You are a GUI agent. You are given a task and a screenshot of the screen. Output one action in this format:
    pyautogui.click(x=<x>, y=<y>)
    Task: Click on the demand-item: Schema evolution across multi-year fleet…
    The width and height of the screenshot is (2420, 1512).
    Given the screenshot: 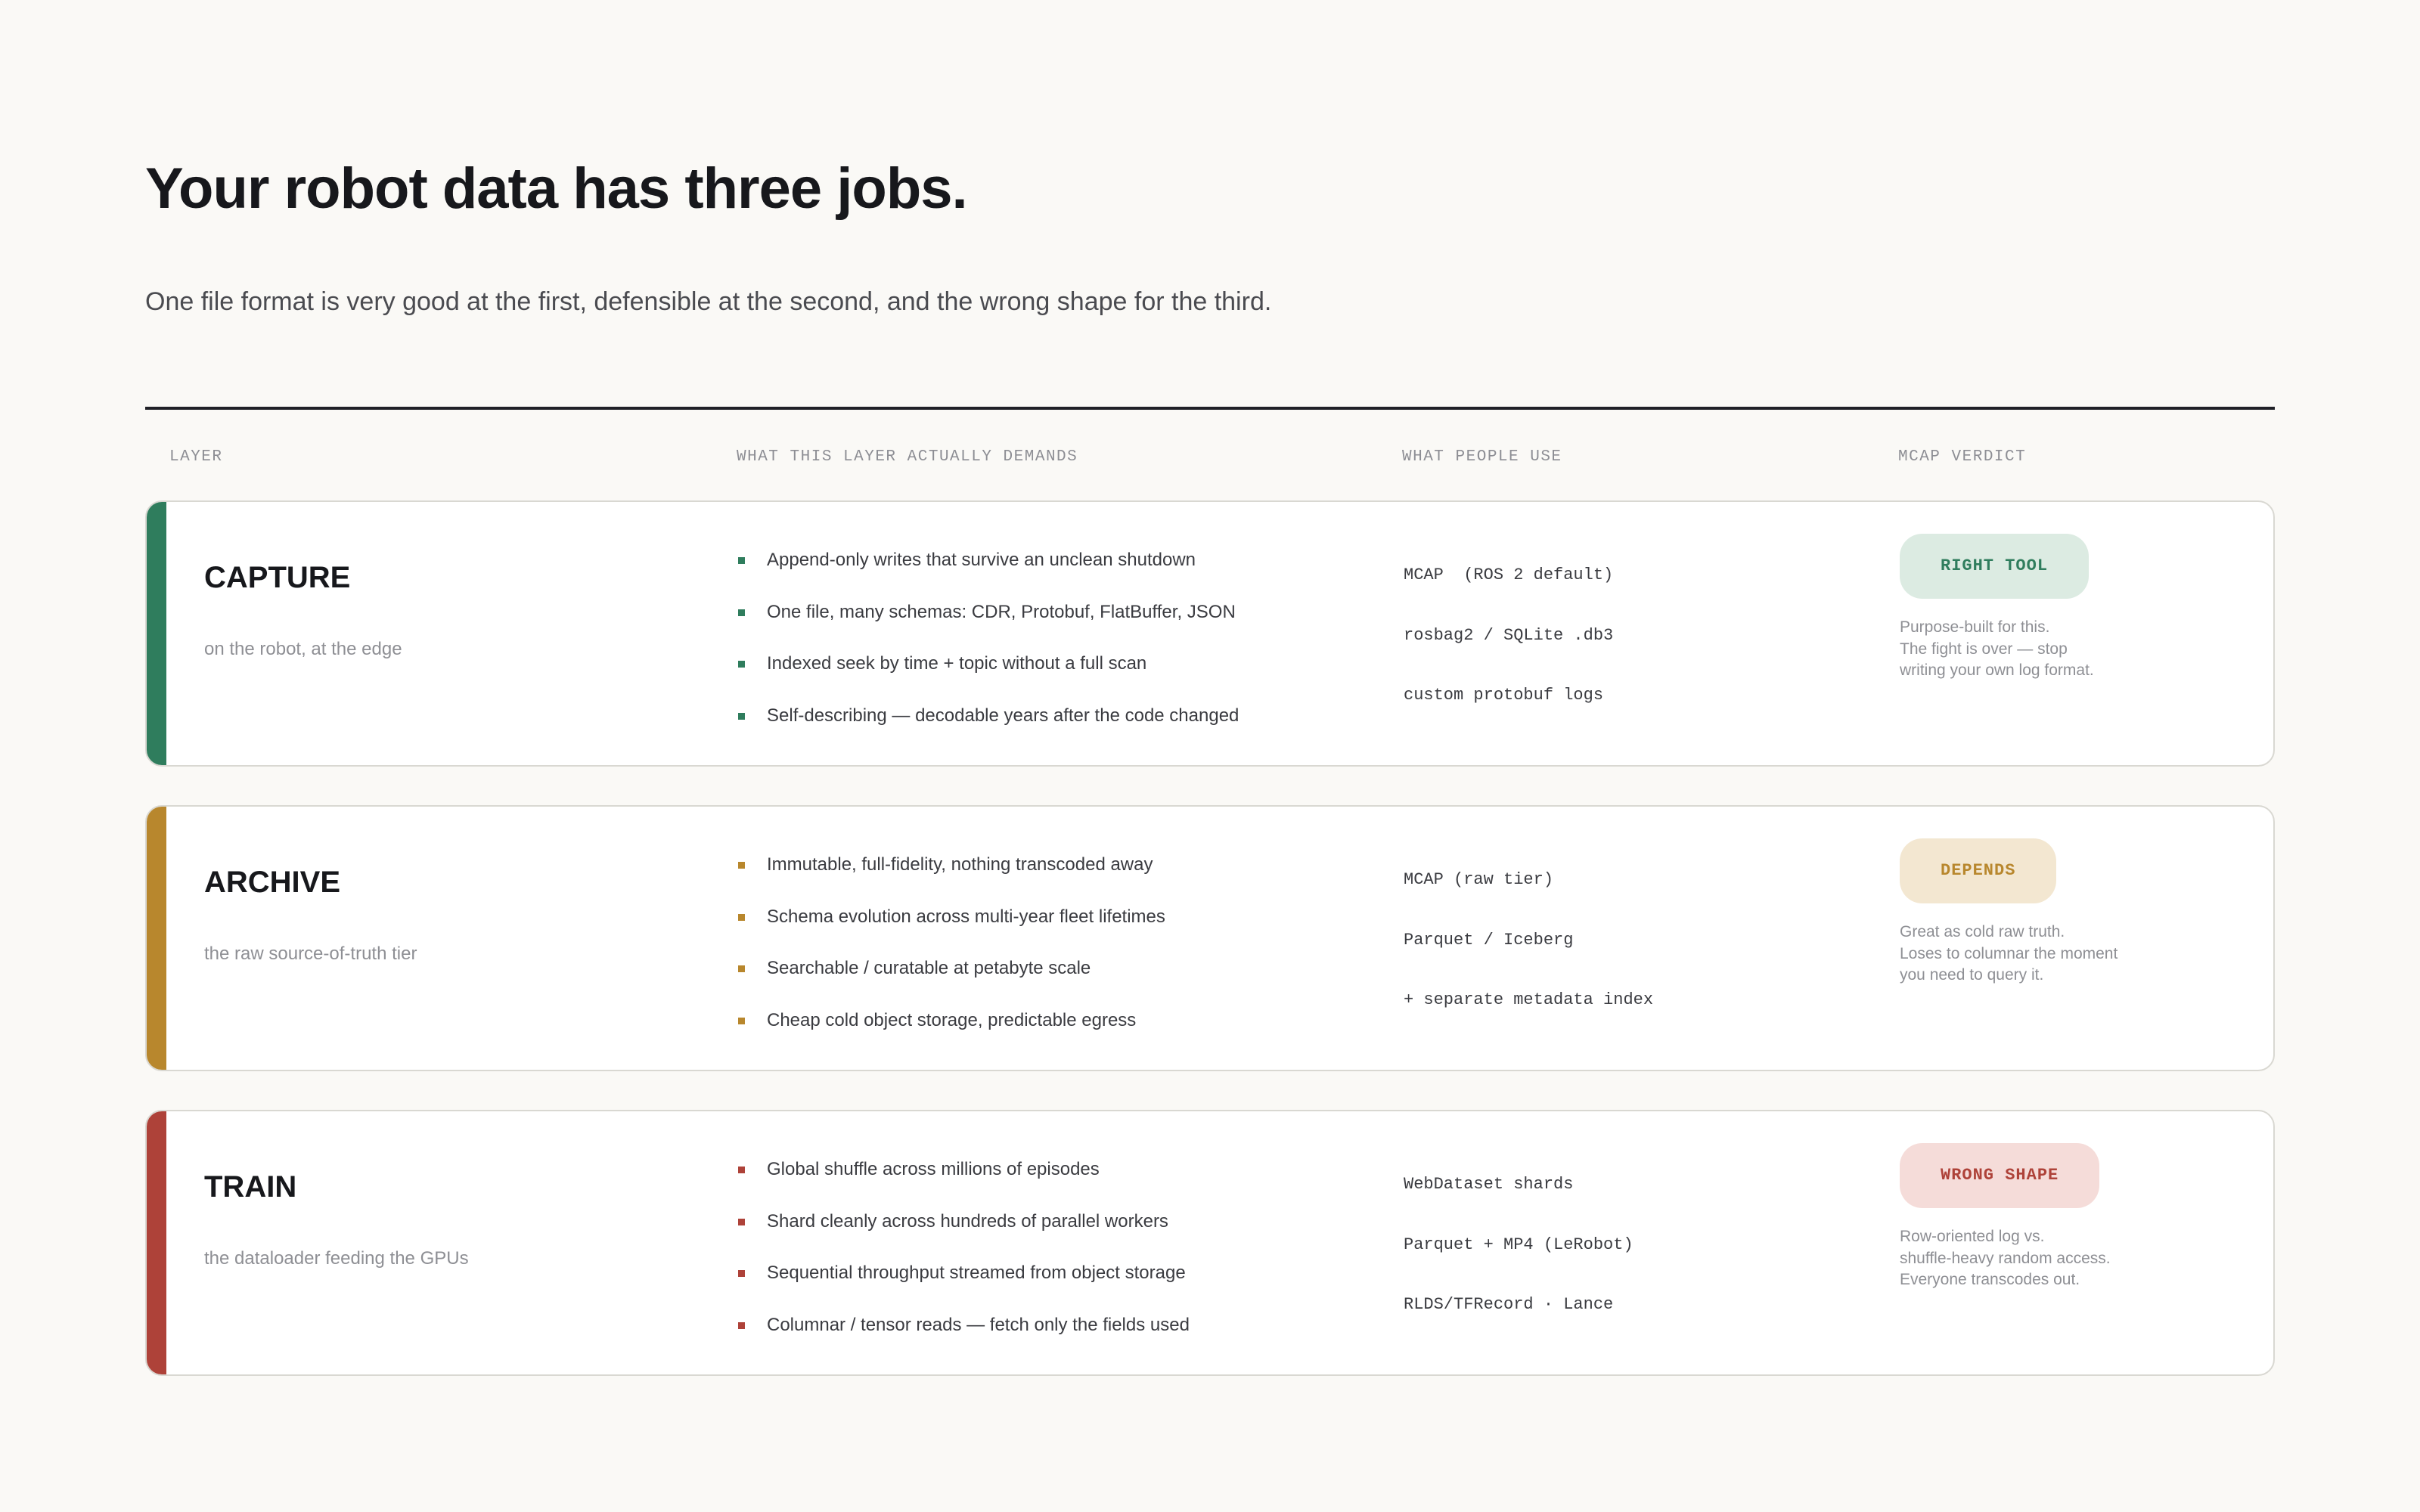 What is the action you would take?
    pyautogui.click(x=951, y=930)
    